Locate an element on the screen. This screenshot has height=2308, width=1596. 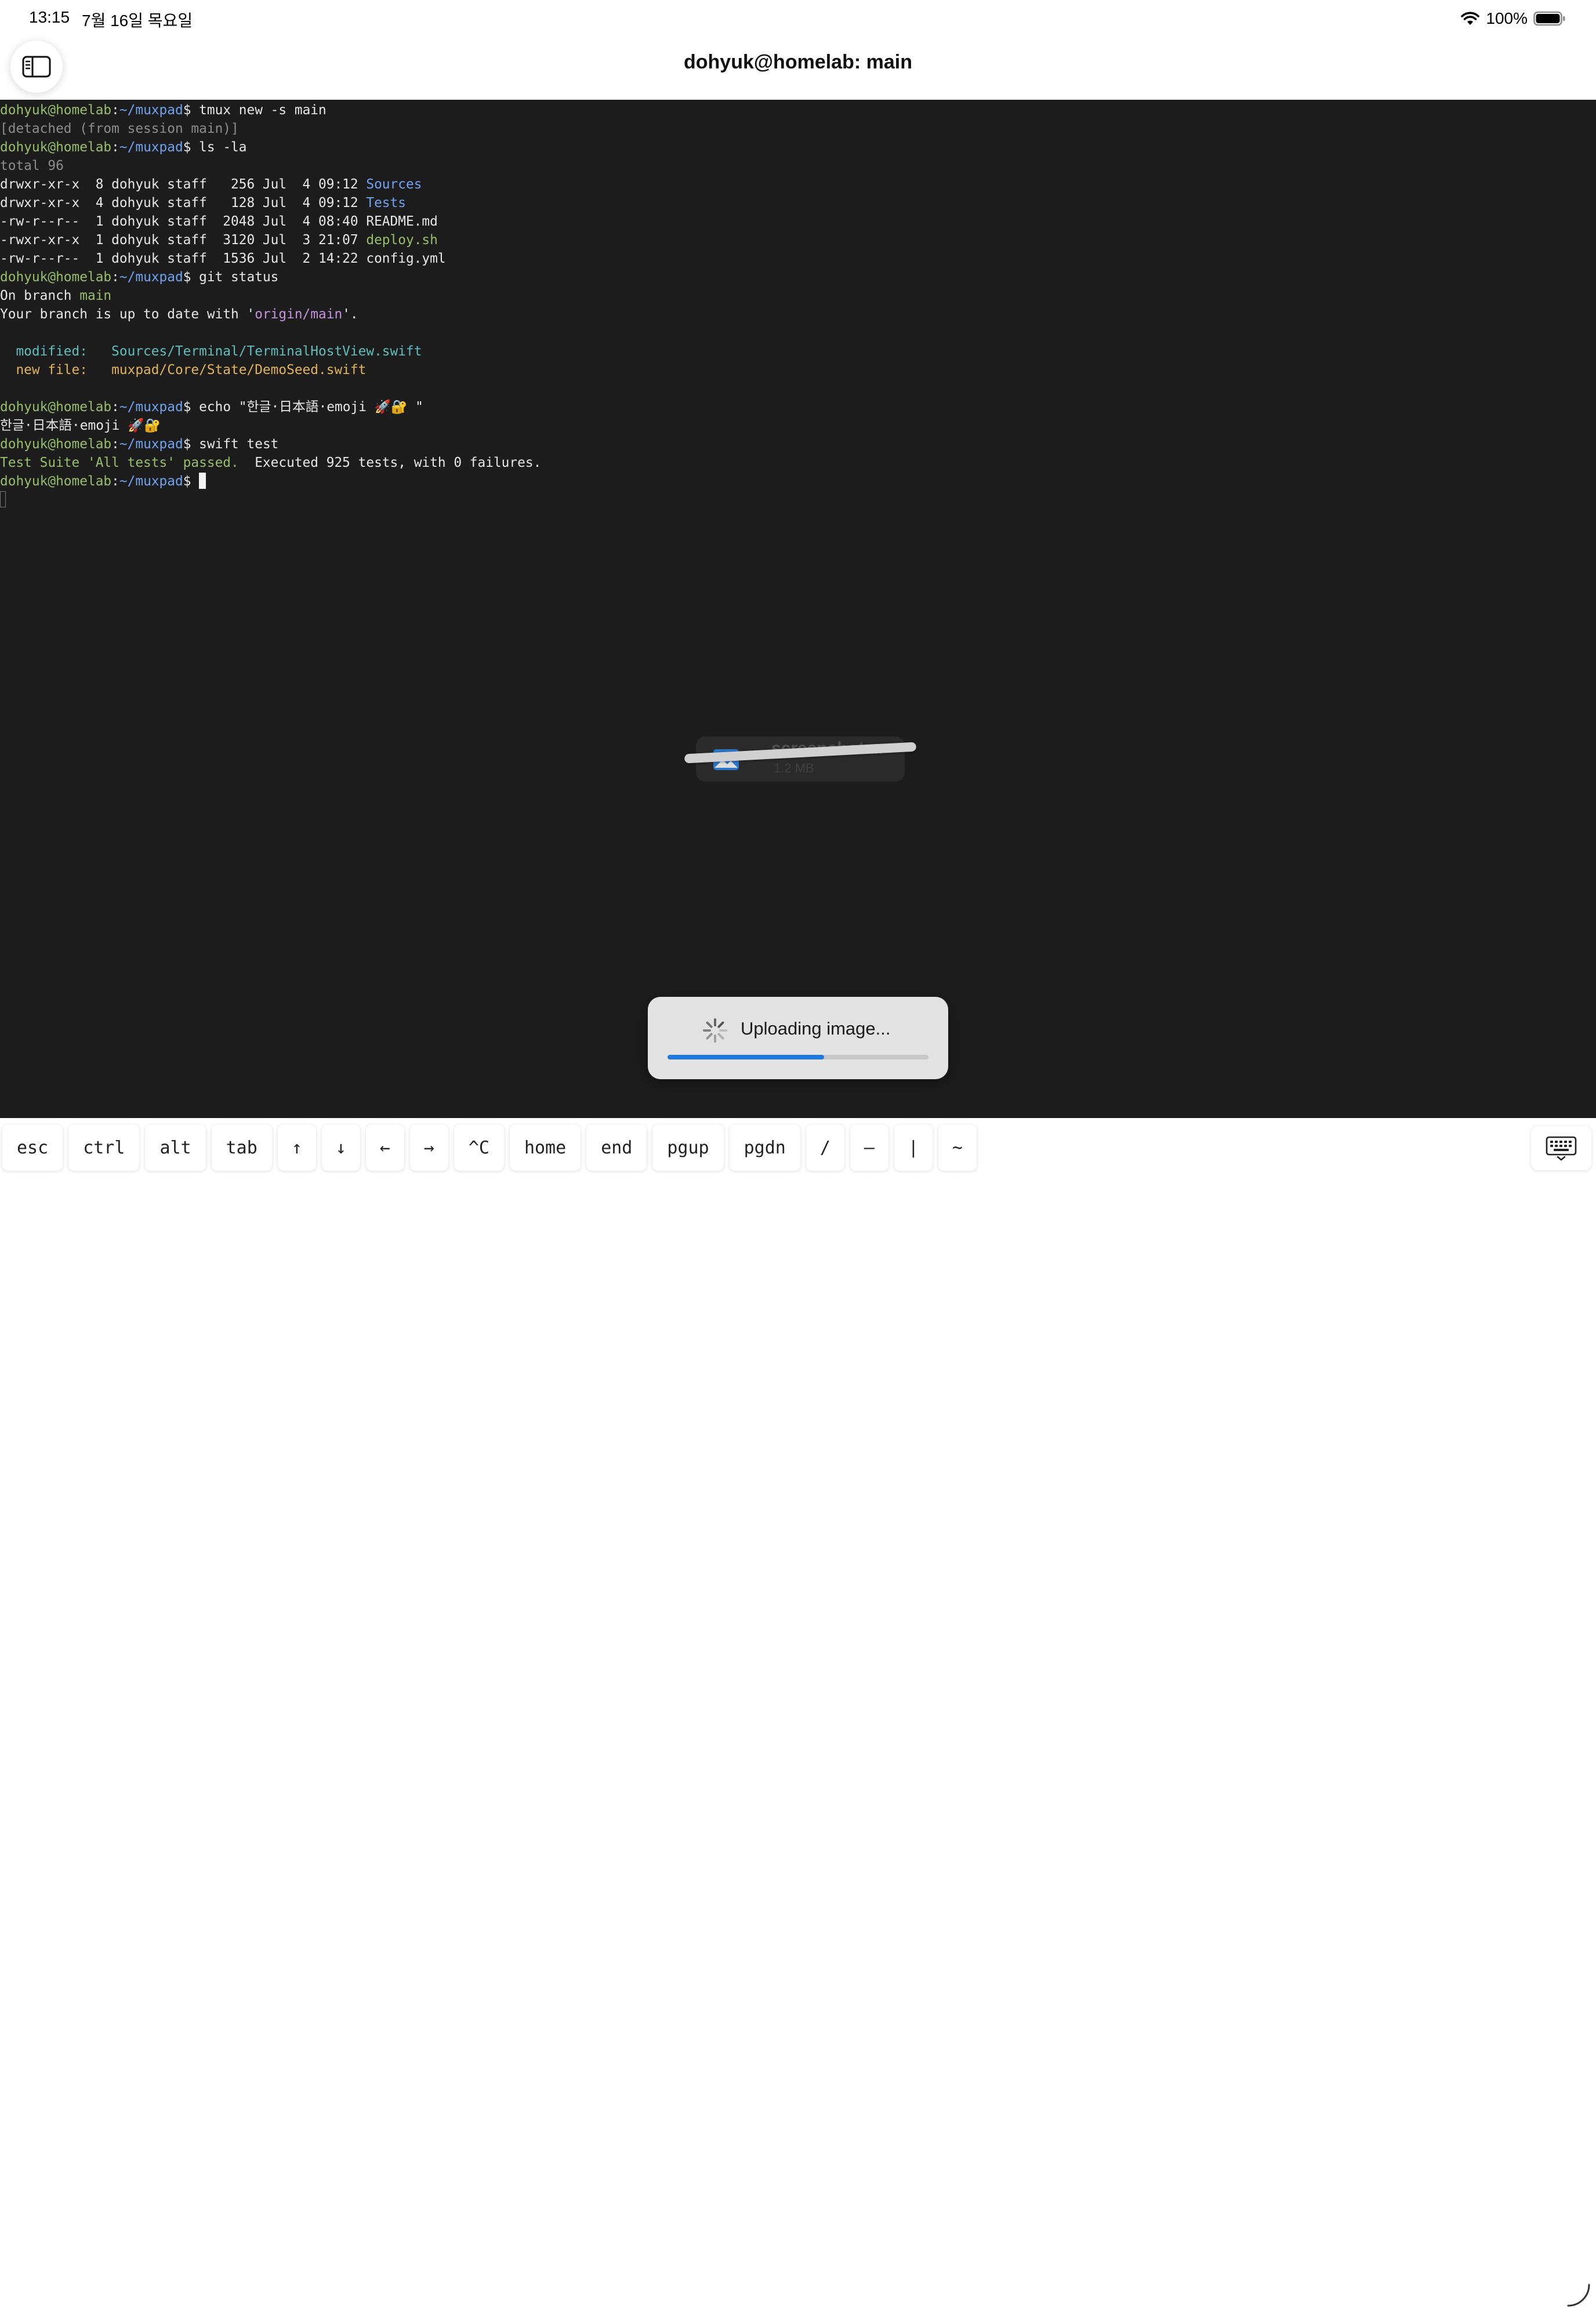
terminal-line: dohyuk@homelab:~/muxpad$ git status is located at coordinates (270, 277).